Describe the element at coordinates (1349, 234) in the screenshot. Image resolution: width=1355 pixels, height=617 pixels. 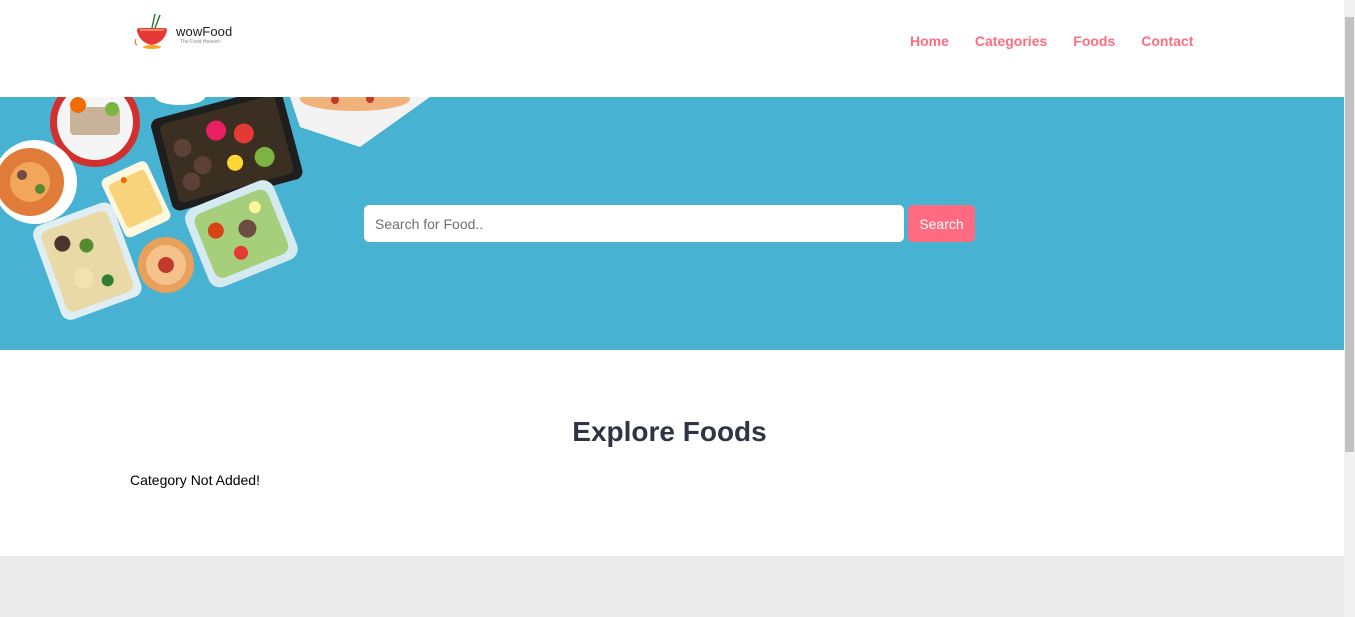
I see `scrollbar-thumb` at that location.